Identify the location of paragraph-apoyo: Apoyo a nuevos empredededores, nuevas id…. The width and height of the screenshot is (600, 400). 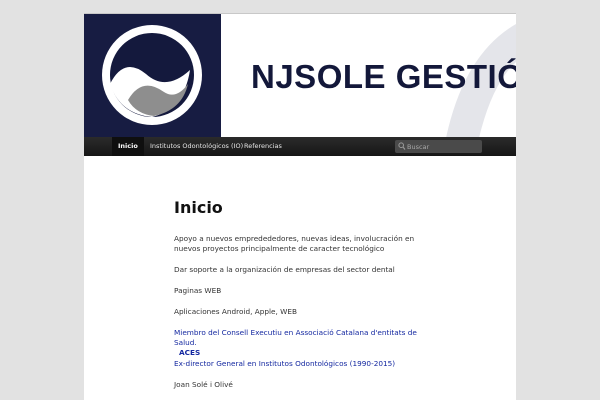
(294, 243).